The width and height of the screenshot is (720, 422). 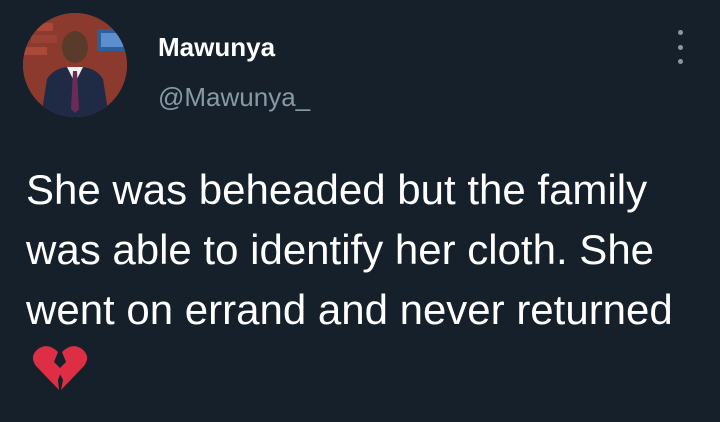 What do you see at coordinates (234, 97) in the screenshot?
I see `author-handle: @Mawunya_` at bounding box center [234, 97].